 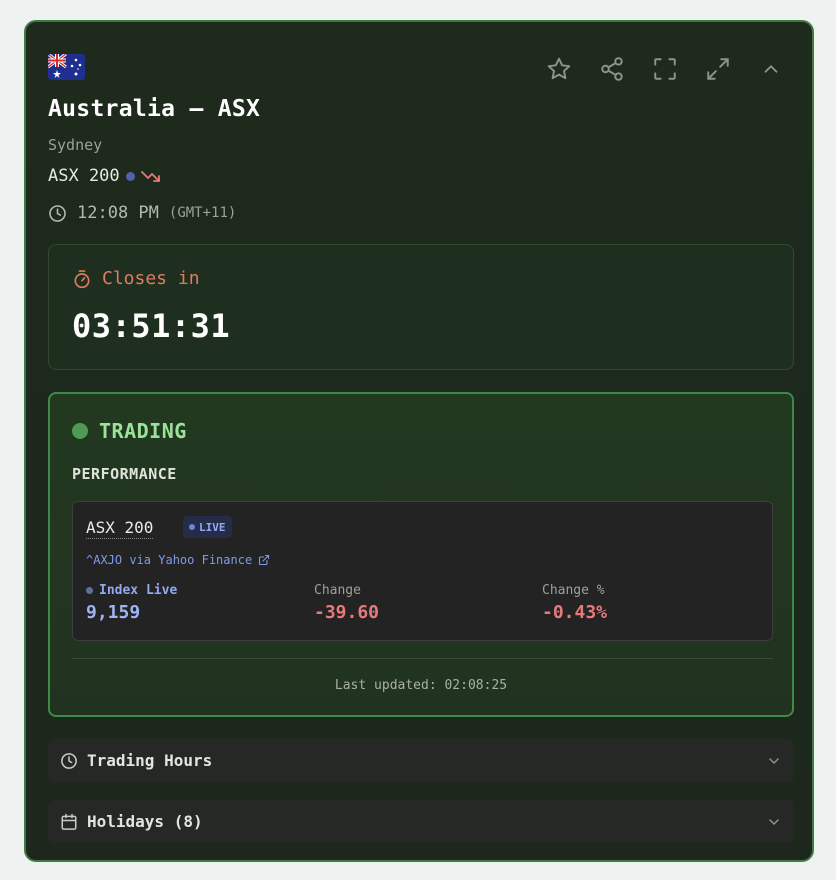 I want to click on closes-in-label: Closes in, so click(x=151, y=278).